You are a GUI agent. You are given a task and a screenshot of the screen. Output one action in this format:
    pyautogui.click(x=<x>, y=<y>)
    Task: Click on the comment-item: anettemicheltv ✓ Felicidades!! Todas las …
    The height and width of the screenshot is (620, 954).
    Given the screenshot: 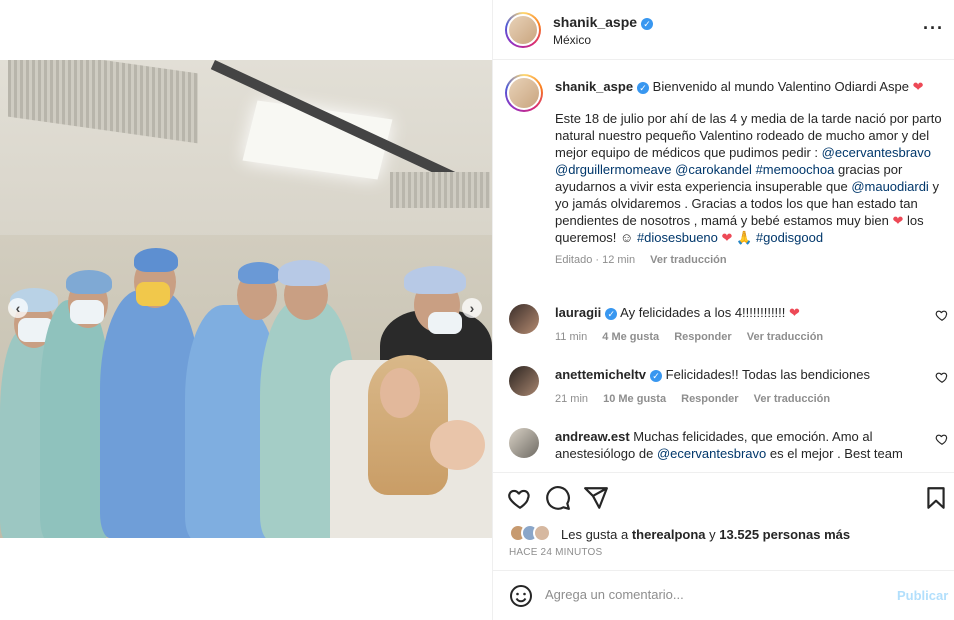 What is the action you would take?
    pyautogui.click(x=726, y=395)
    